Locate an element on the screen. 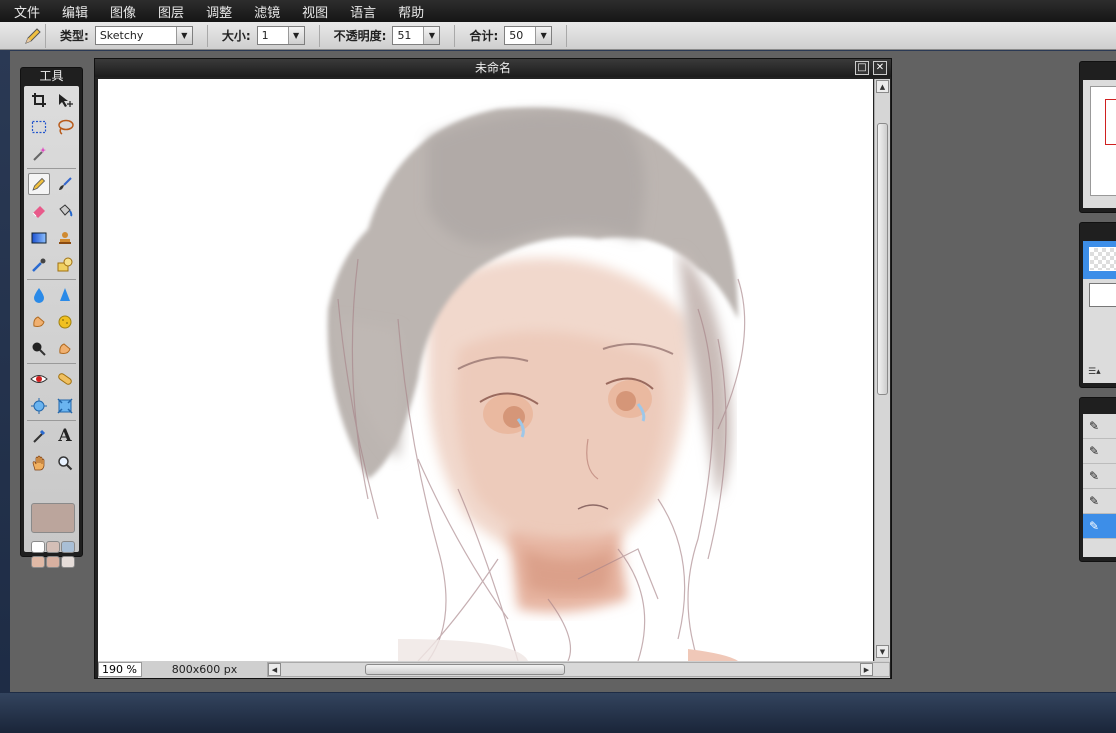 The width and height of the screenshot is (1116, 733). vertical-scroll-thumb is located at coordinates (882, 259).